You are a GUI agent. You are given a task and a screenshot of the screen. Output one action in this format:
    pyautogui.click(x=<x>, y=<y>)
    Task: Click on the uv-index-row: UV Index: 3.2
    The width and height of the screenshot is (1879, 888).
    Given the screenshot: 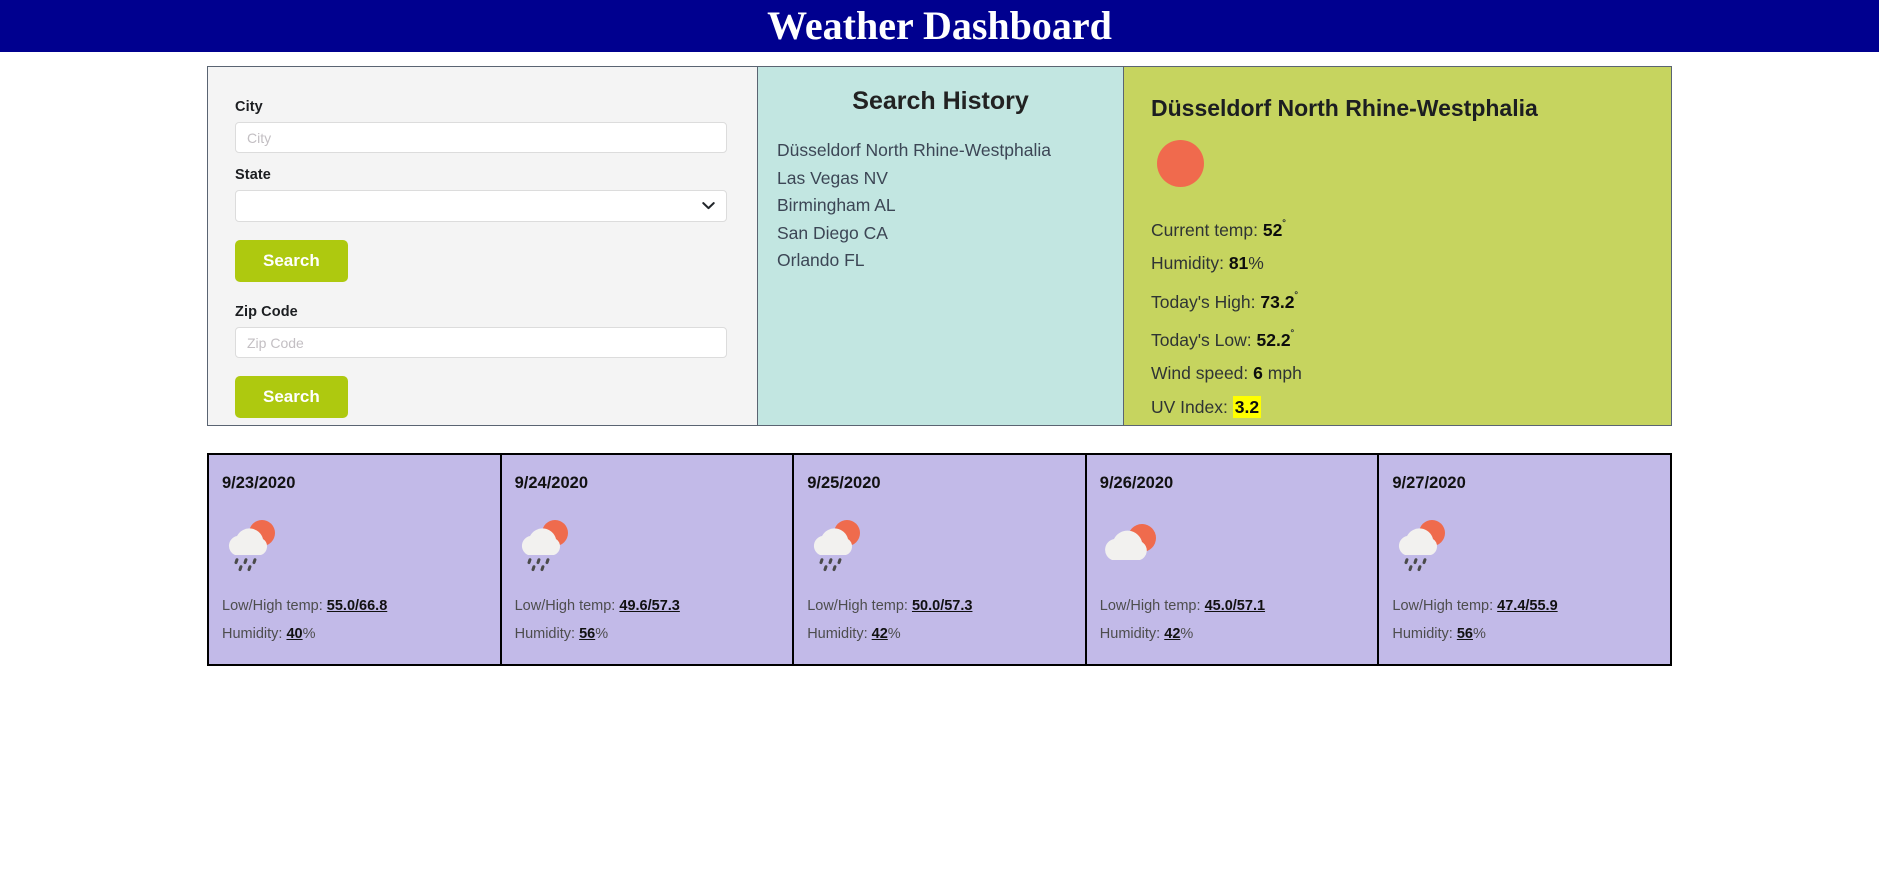 What is the action you would take?
    pyautogui.click(x=1411, y=408)
    